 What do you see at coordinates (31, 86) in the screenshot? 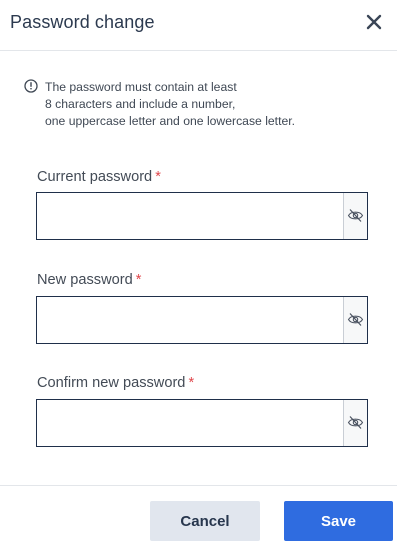
I see `info-icon` at bounding box center [31, 86].